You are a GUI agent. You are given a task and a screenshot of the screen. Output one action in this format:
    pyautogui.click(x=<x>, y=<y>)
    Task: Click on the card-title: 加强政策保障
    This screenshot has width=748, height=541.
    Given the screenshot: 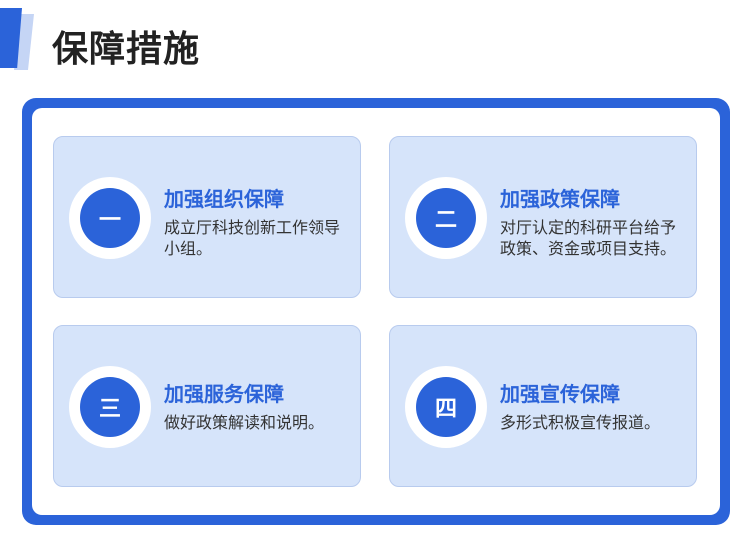 What is the action you would take?
    pyautogui.click(x=560, y=199)
    